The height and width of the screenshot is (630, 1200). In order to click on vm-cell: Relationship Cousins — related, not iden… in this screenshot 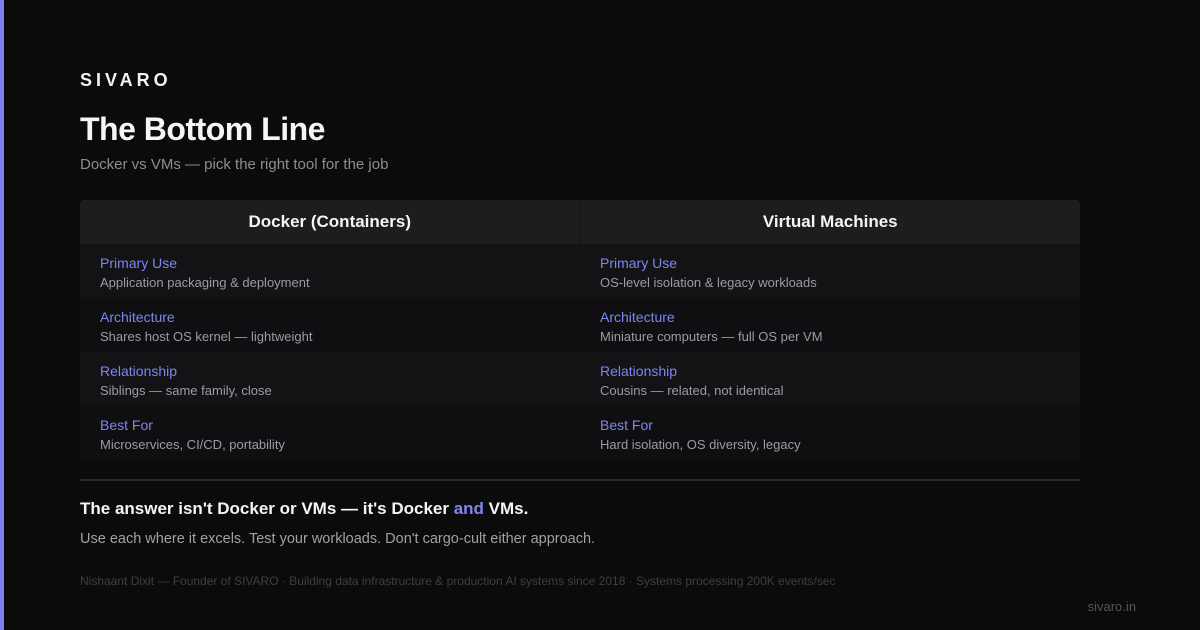, I will do `click(830, 379)`.